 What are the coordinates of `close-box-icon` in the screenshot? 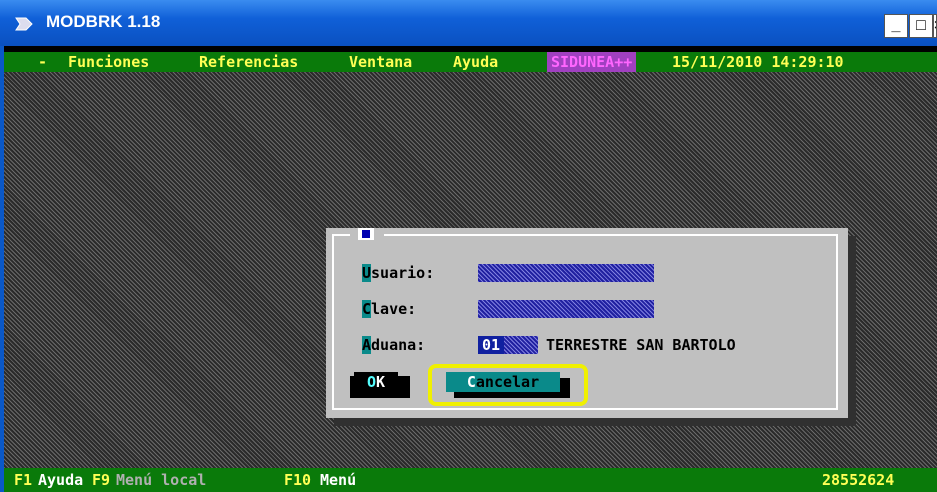 It's located at (366, 234).